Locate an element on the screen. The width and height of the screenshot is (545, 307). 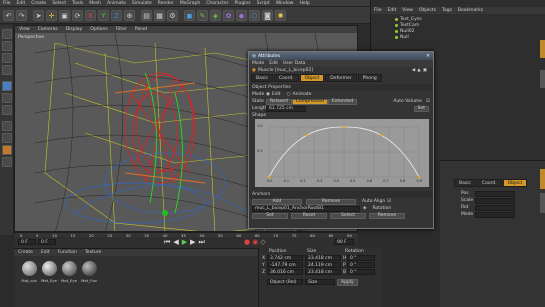
viewport-menu-options: Options is located at coordinates (98, 29).